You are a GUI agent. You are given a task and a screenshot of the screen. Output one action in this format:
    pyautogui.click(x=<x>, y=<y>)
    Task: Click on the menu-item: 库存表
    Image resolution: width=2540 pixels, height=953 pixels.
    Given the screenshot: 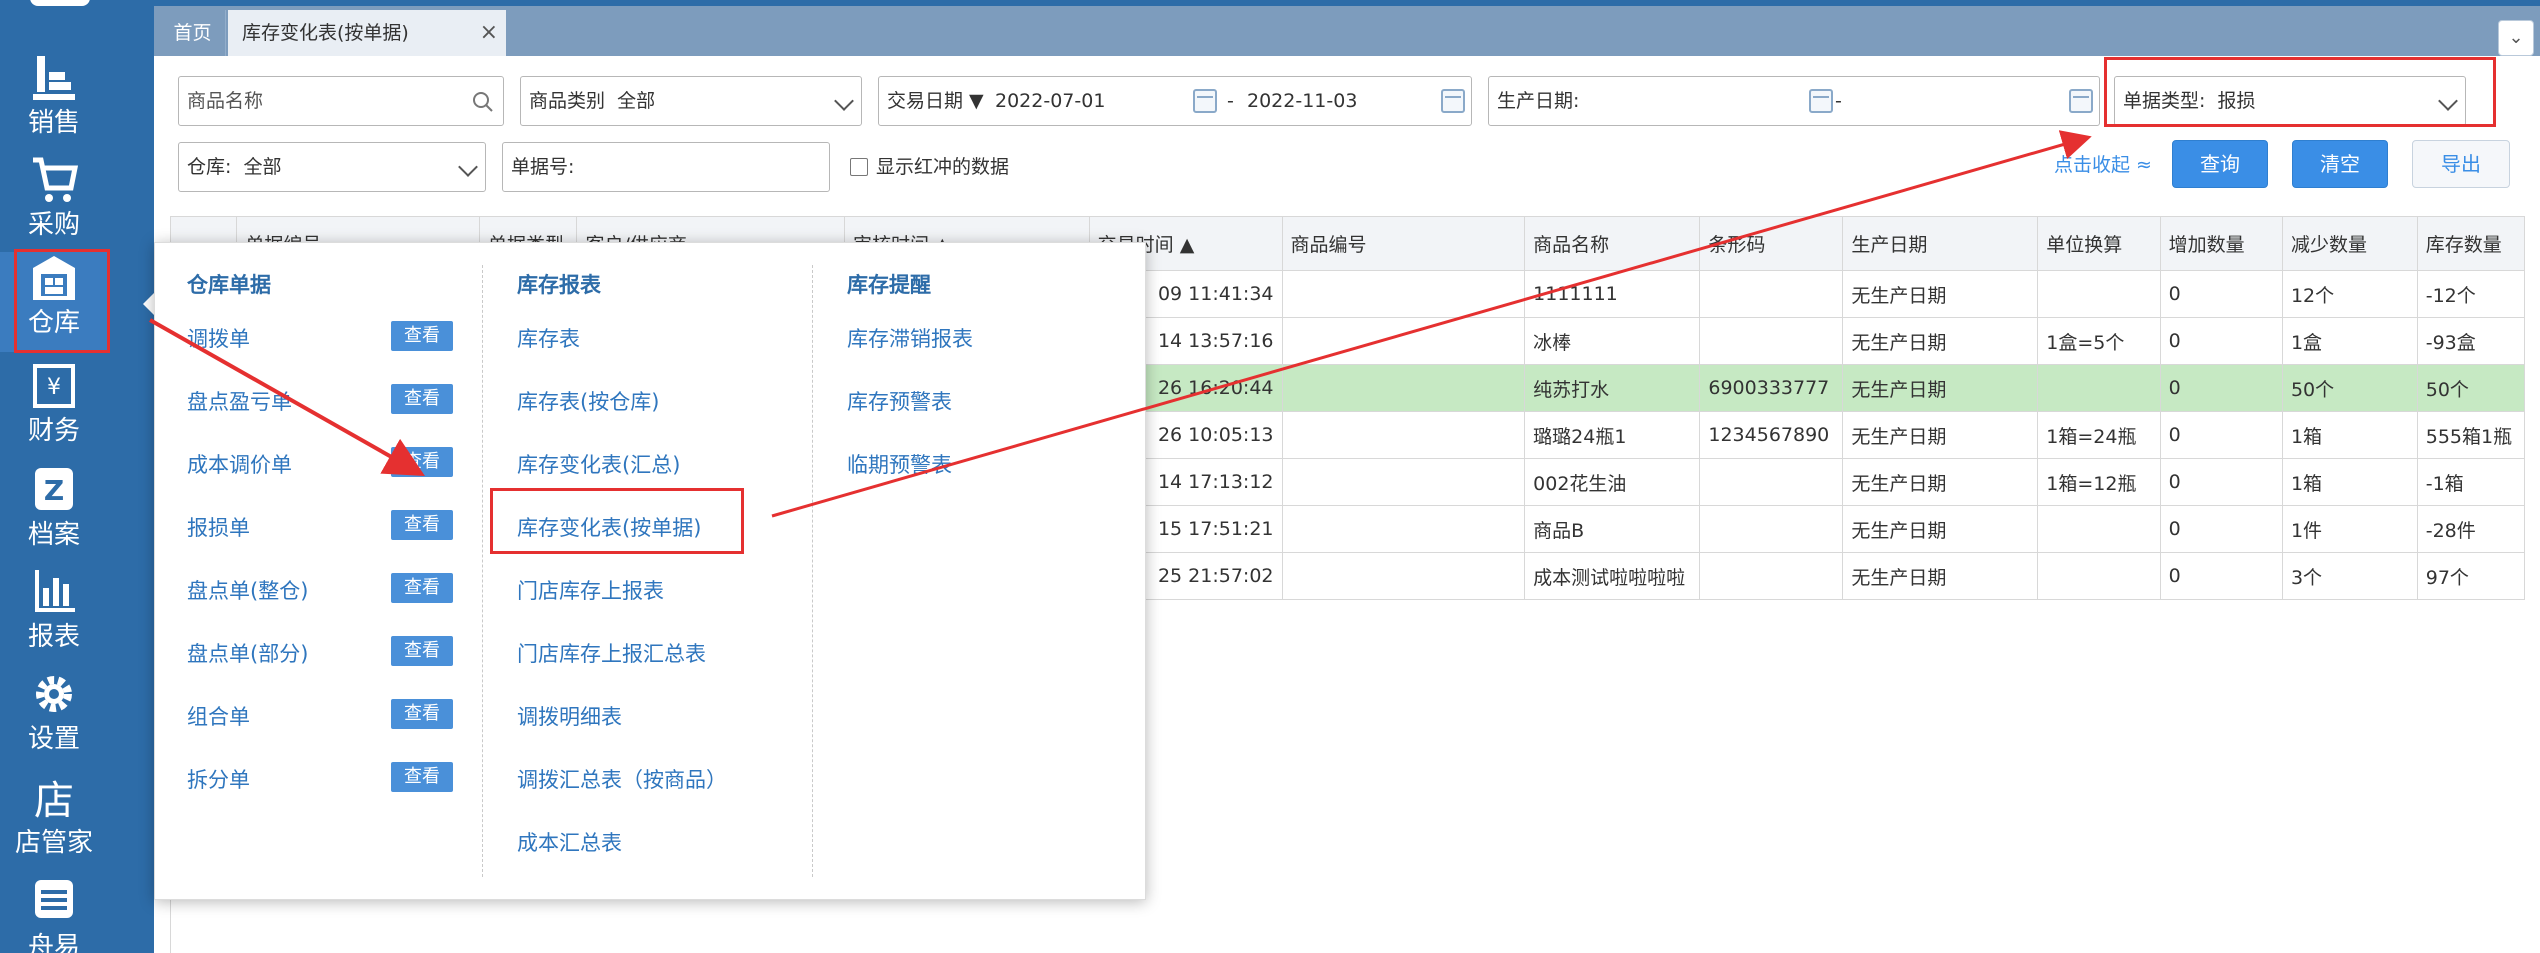 What is the action you would take?
    pyautogui.click(x=548, y=338)
    